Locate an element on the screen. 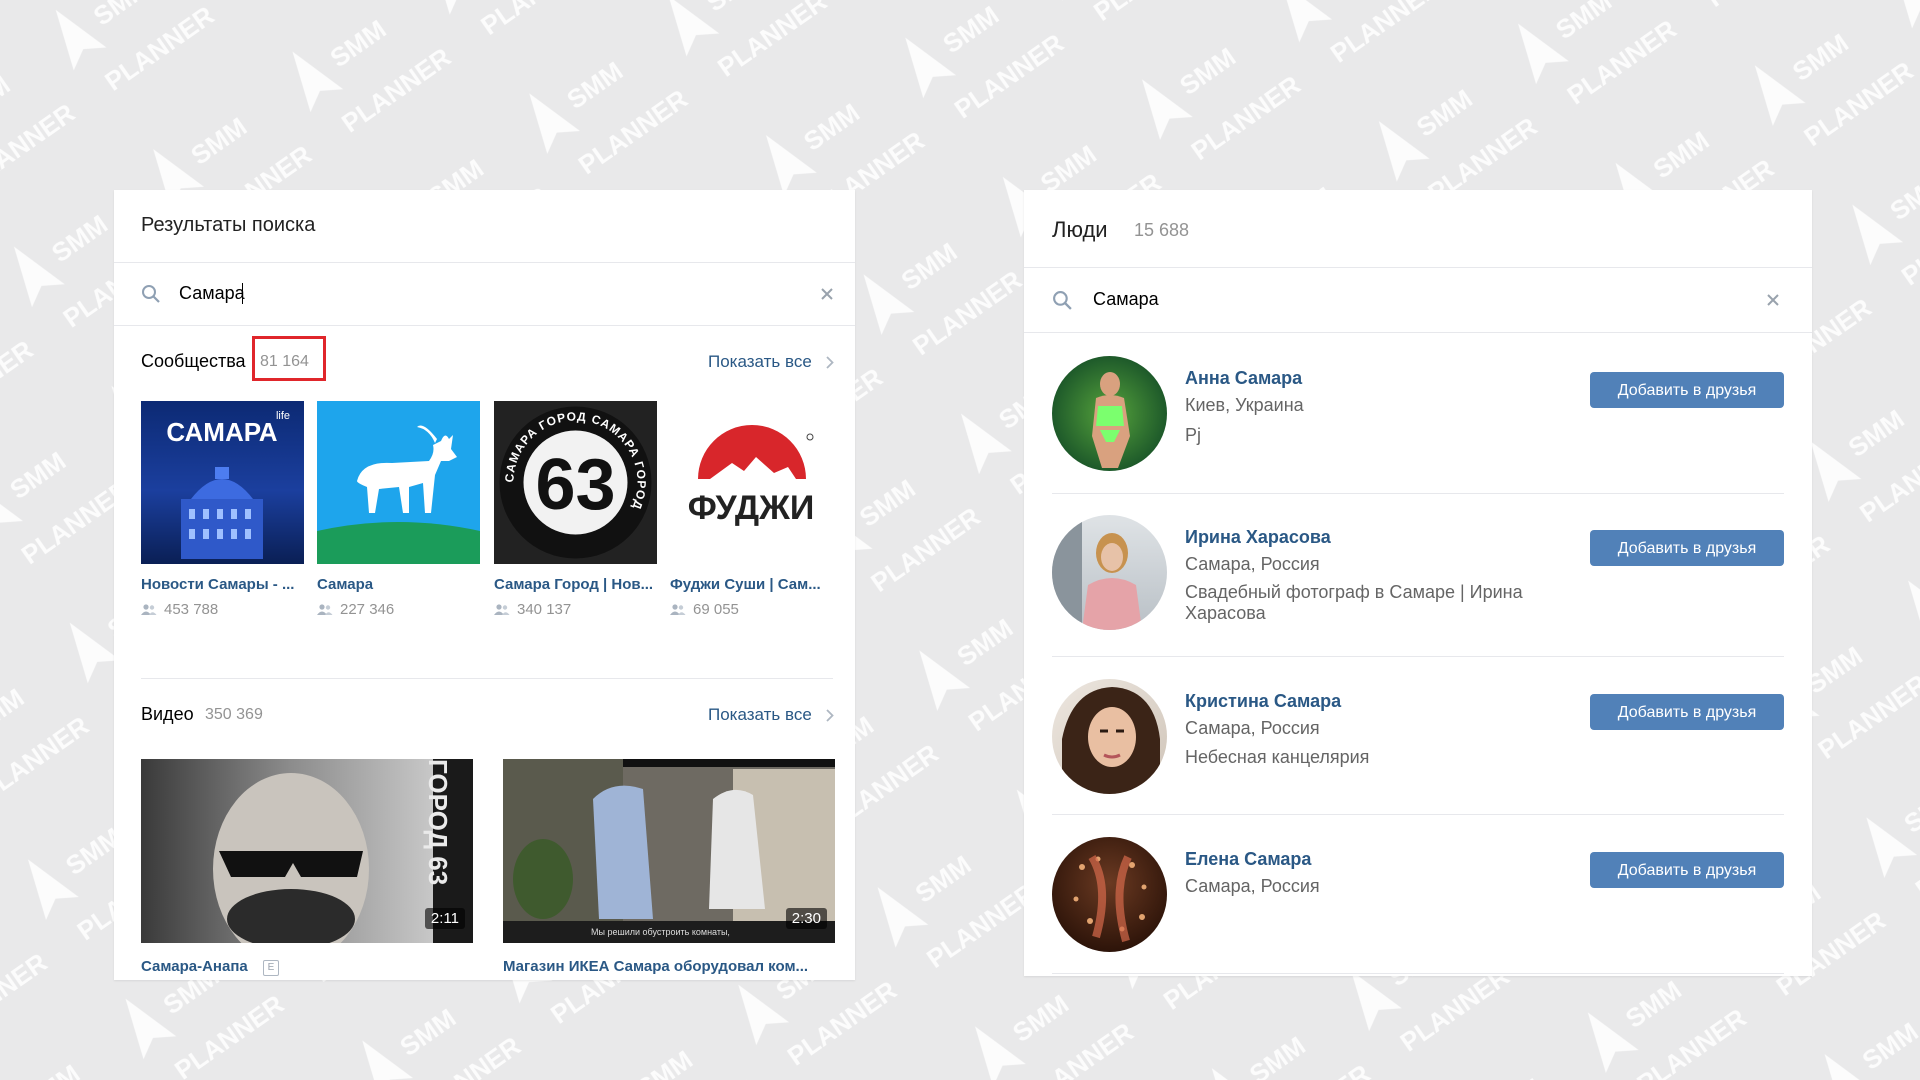 Image resolution: width=1920 pixels, height=1080 pixels. video-subtitle: Мы решили обустроить комнаты, is located at coordinates (660, 932).